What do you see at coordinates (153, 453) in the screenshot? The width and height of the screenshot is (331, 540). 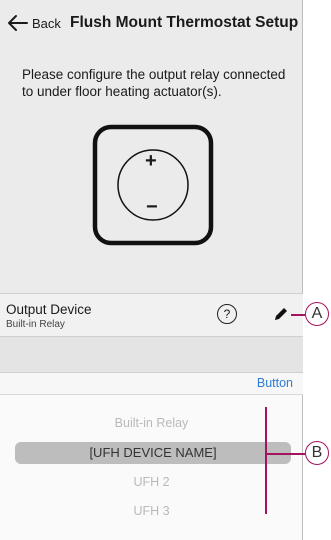 I see `picker-selected-option: [UFH DEVICE NAME]` at bounding box center [153, 453].